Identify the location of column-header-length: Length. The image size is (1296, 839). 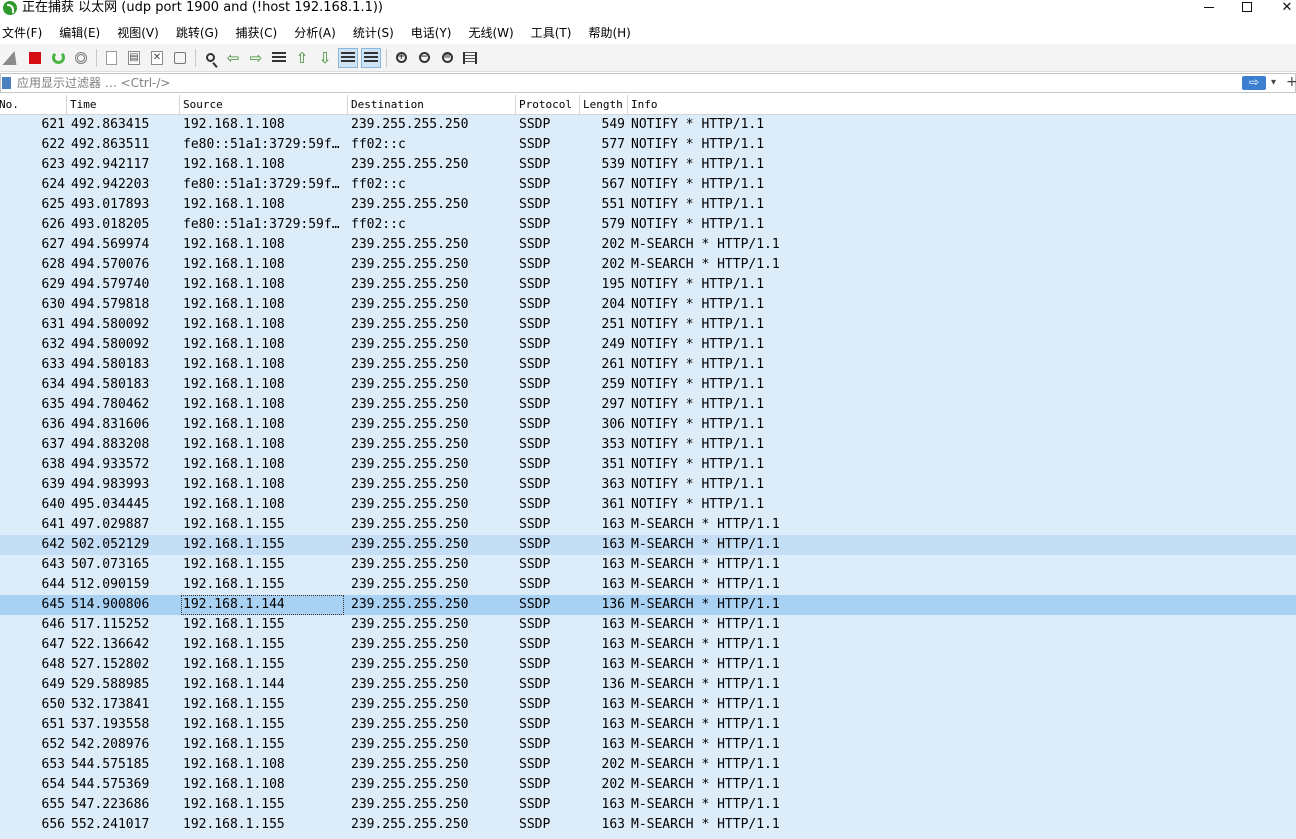
(604, 105).